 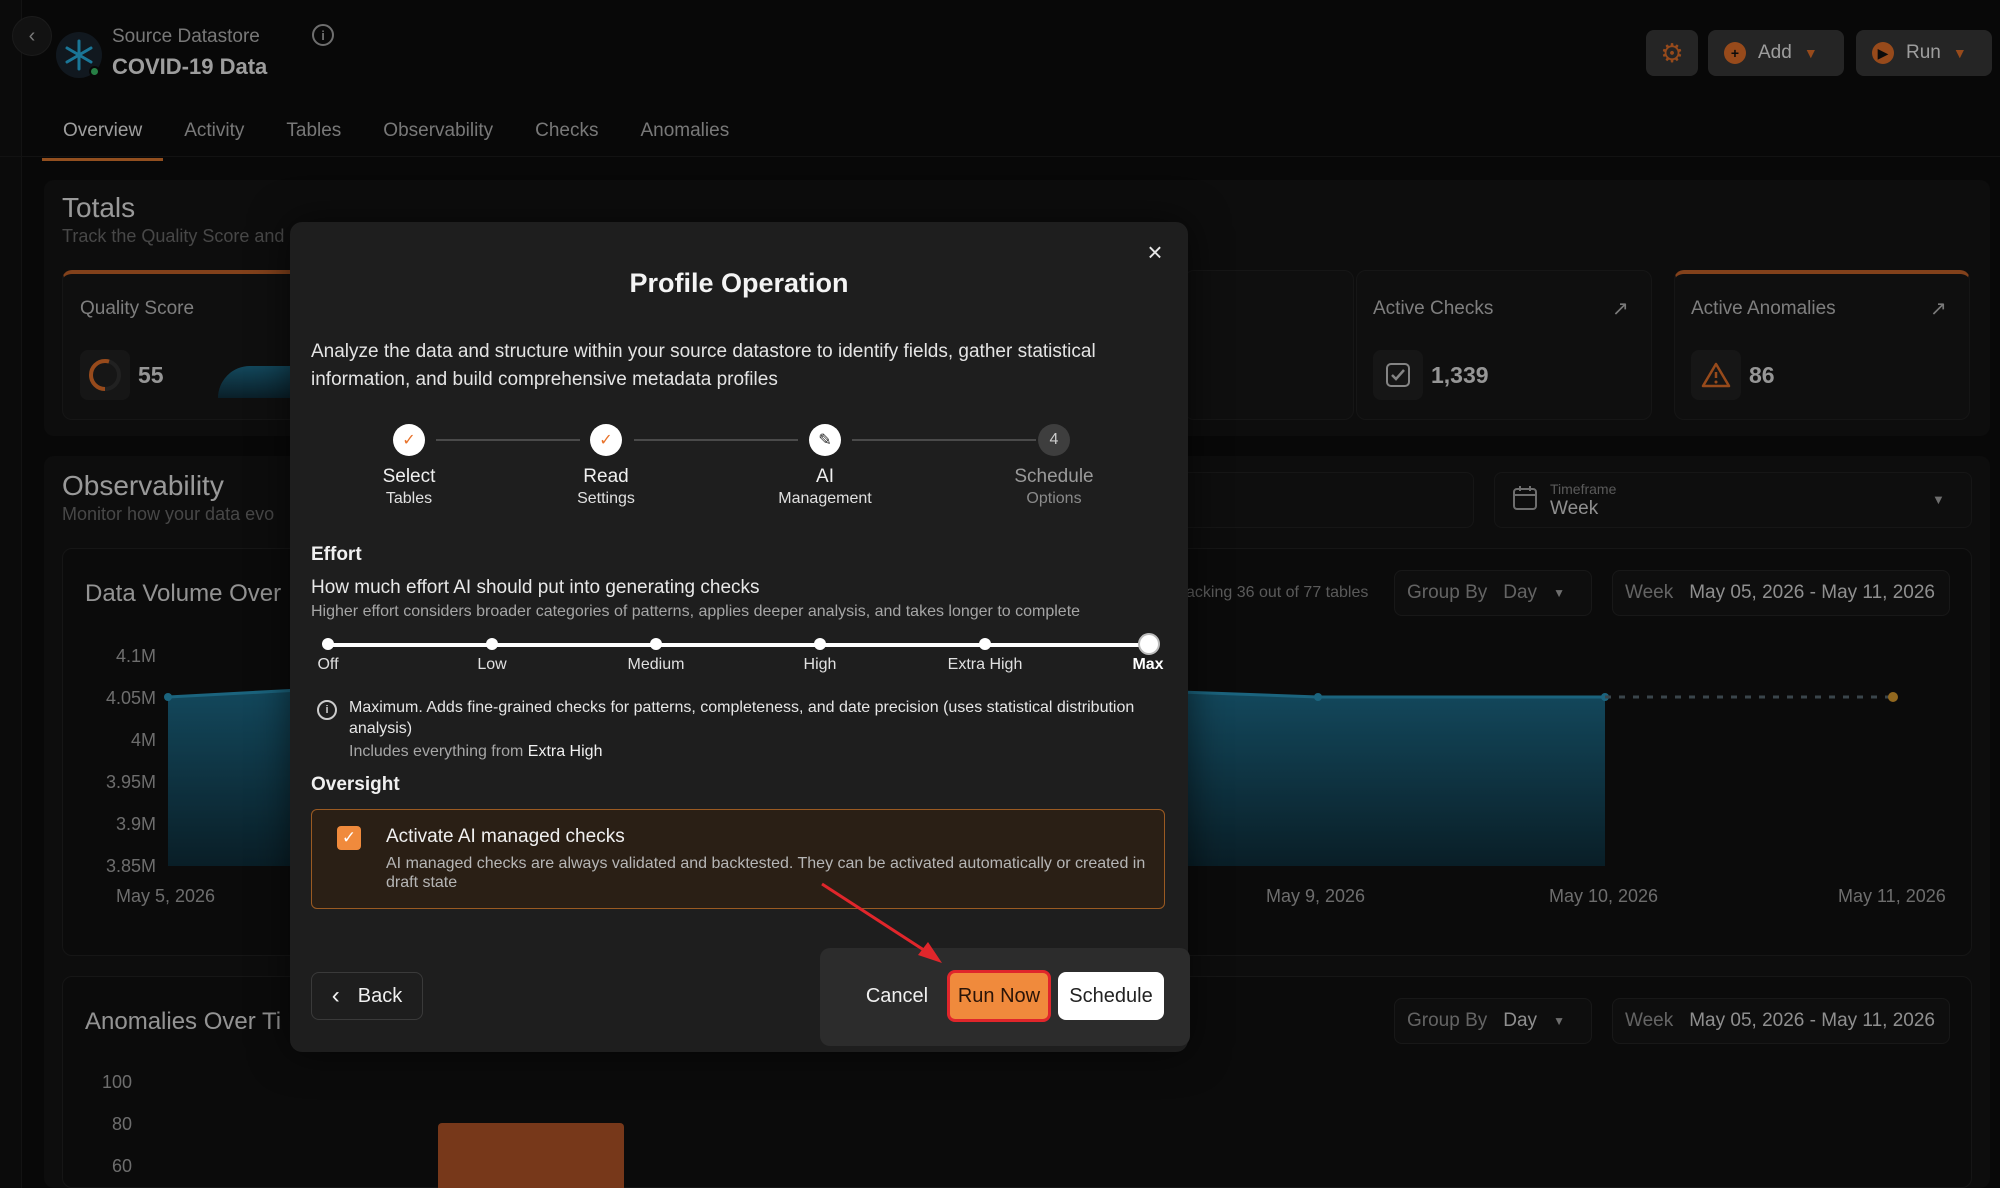 What do you see at coordinates (881, 922) in the screenshot?
I see `annotation-arrow` at bounding box center [881, 922].